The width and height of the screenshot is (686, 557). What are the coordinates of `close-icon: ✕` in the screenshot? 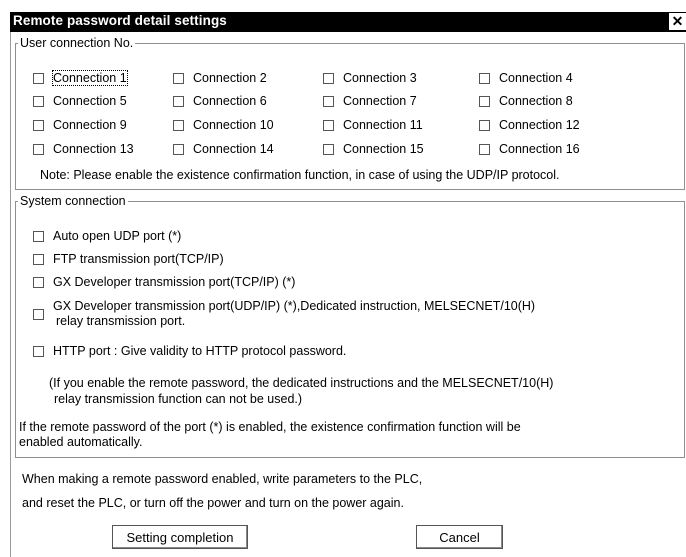 It's located at (677, 21).